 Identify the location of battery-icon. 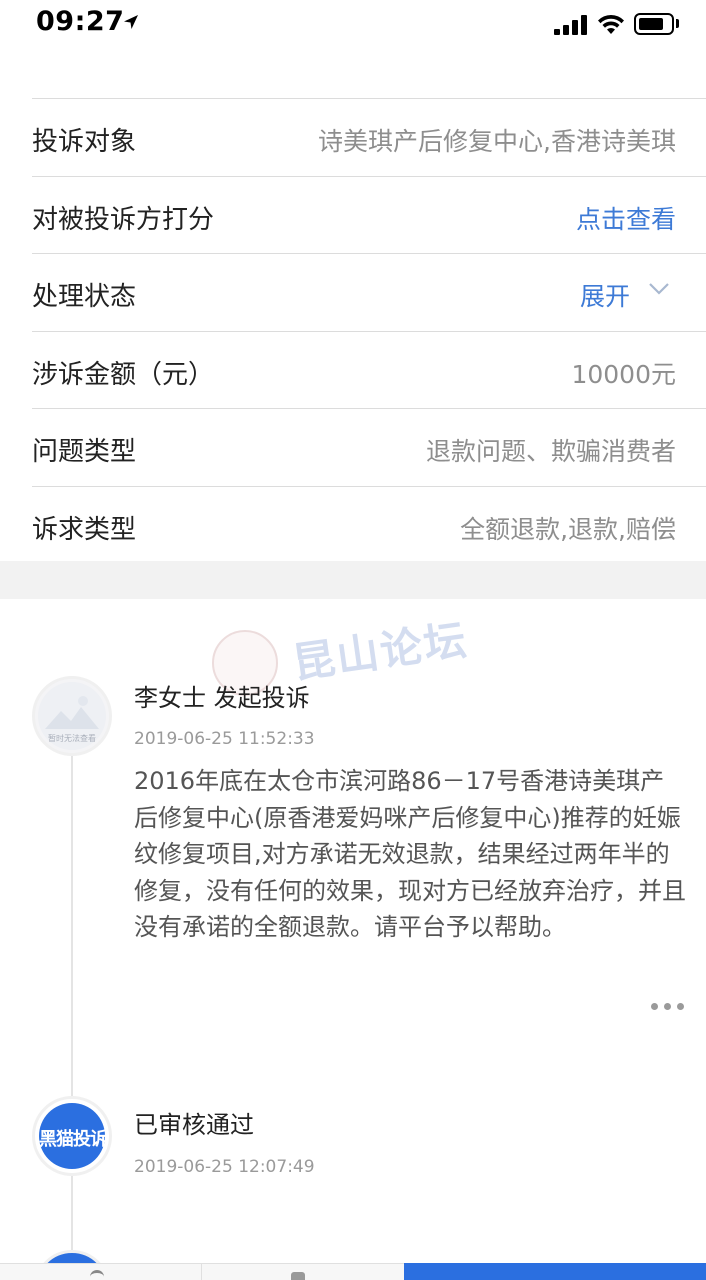
(654, 24).